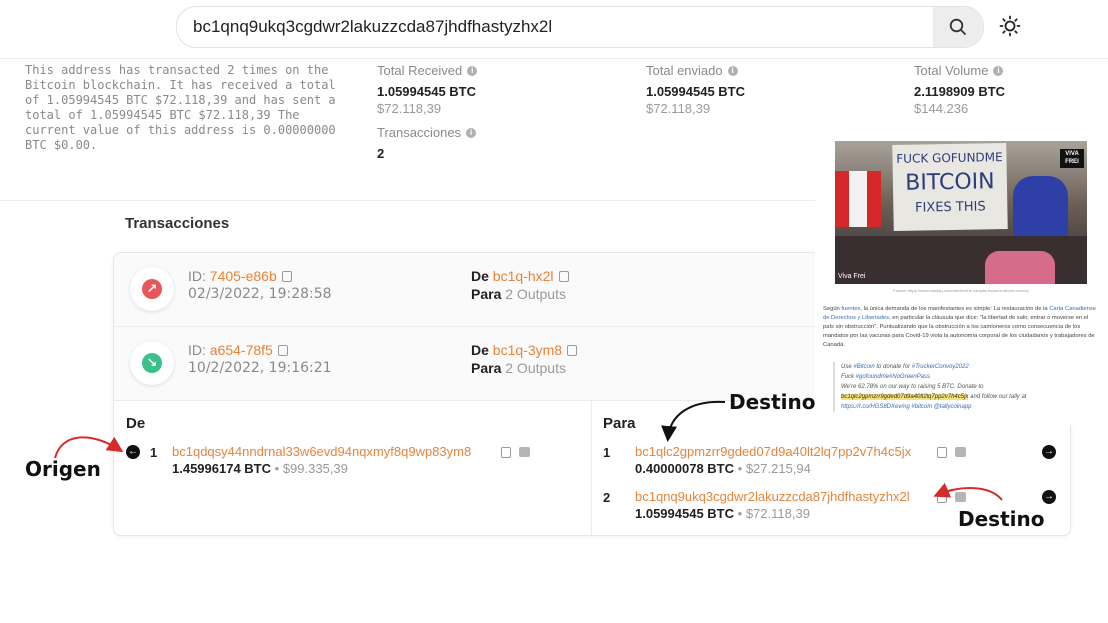 Image resolution: width=1108 pixels, height=623 pixels. What do you see at coordinates (89, 447) in the screenshot?
I see `origin-arrow` at bounding box center [89, 447].